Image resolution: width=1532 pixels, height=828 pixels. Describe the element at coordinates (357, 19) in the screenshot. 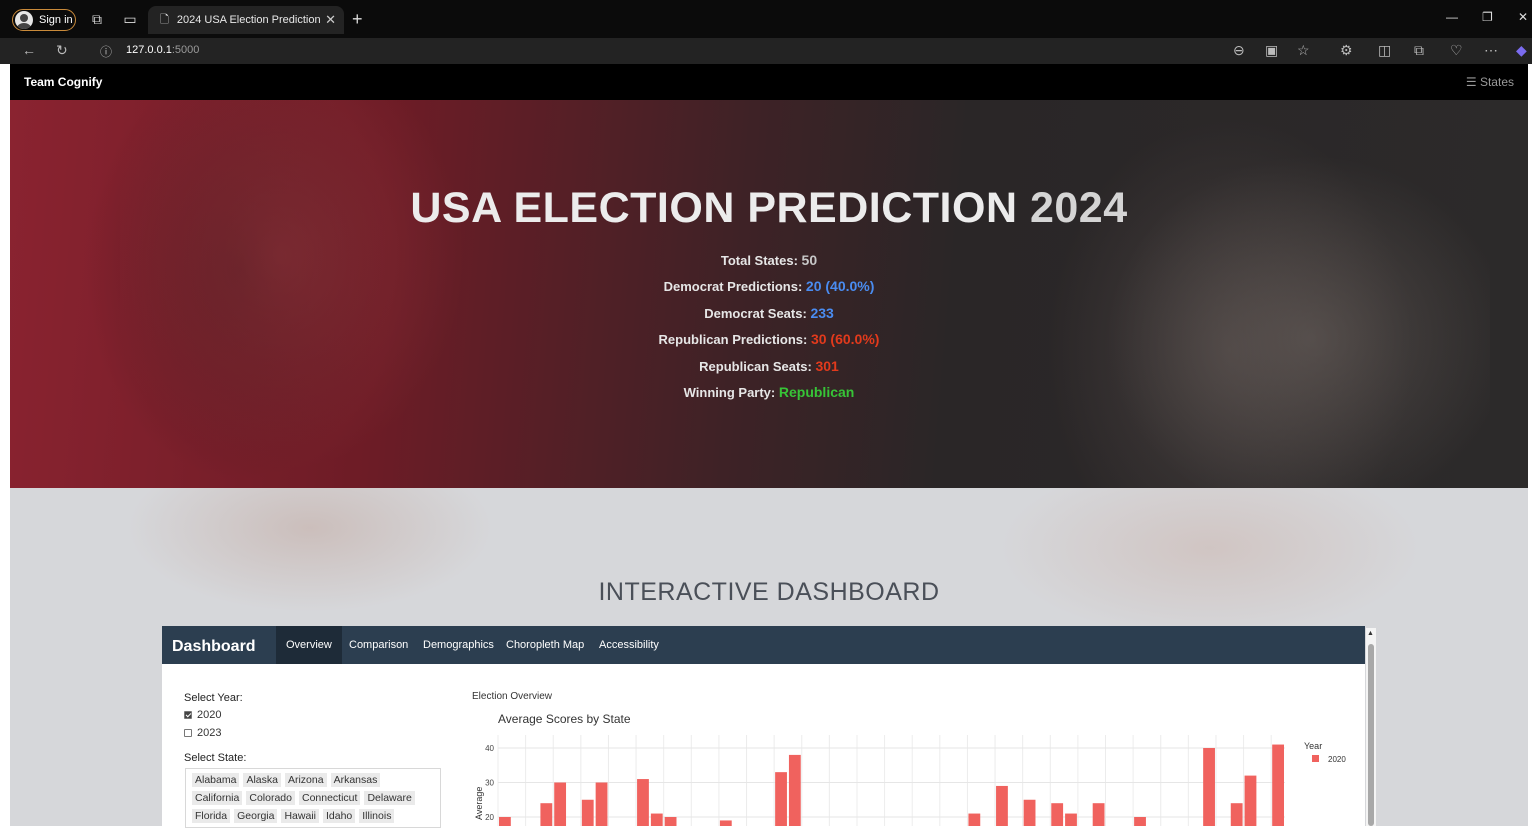

I see `new-tab-icon: +` at that location.